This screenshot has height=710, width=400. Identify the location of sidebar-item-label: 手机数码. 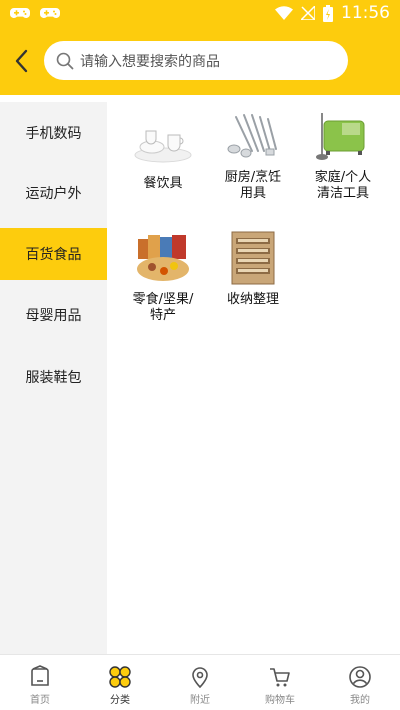
(53, 134).